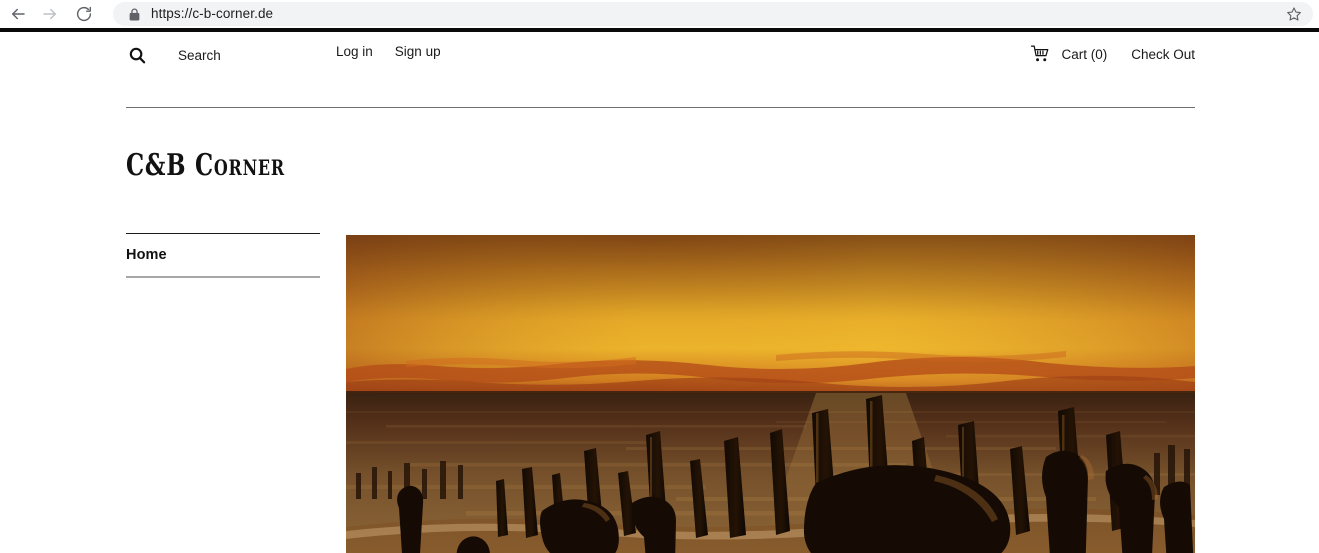 This screenshot has height=553, width=1319. I want to click on site-logo: C&B Corner, so click(205, 166).